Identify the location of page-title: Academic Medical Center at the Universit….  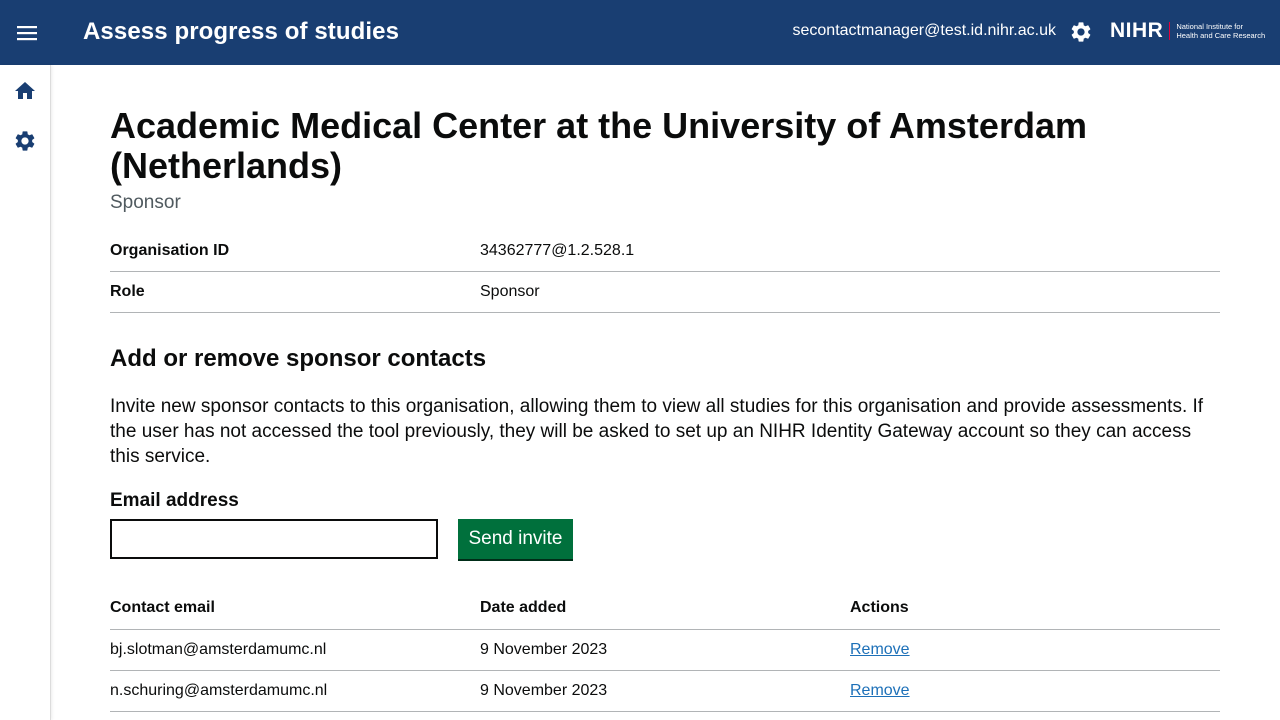
(598, 145).